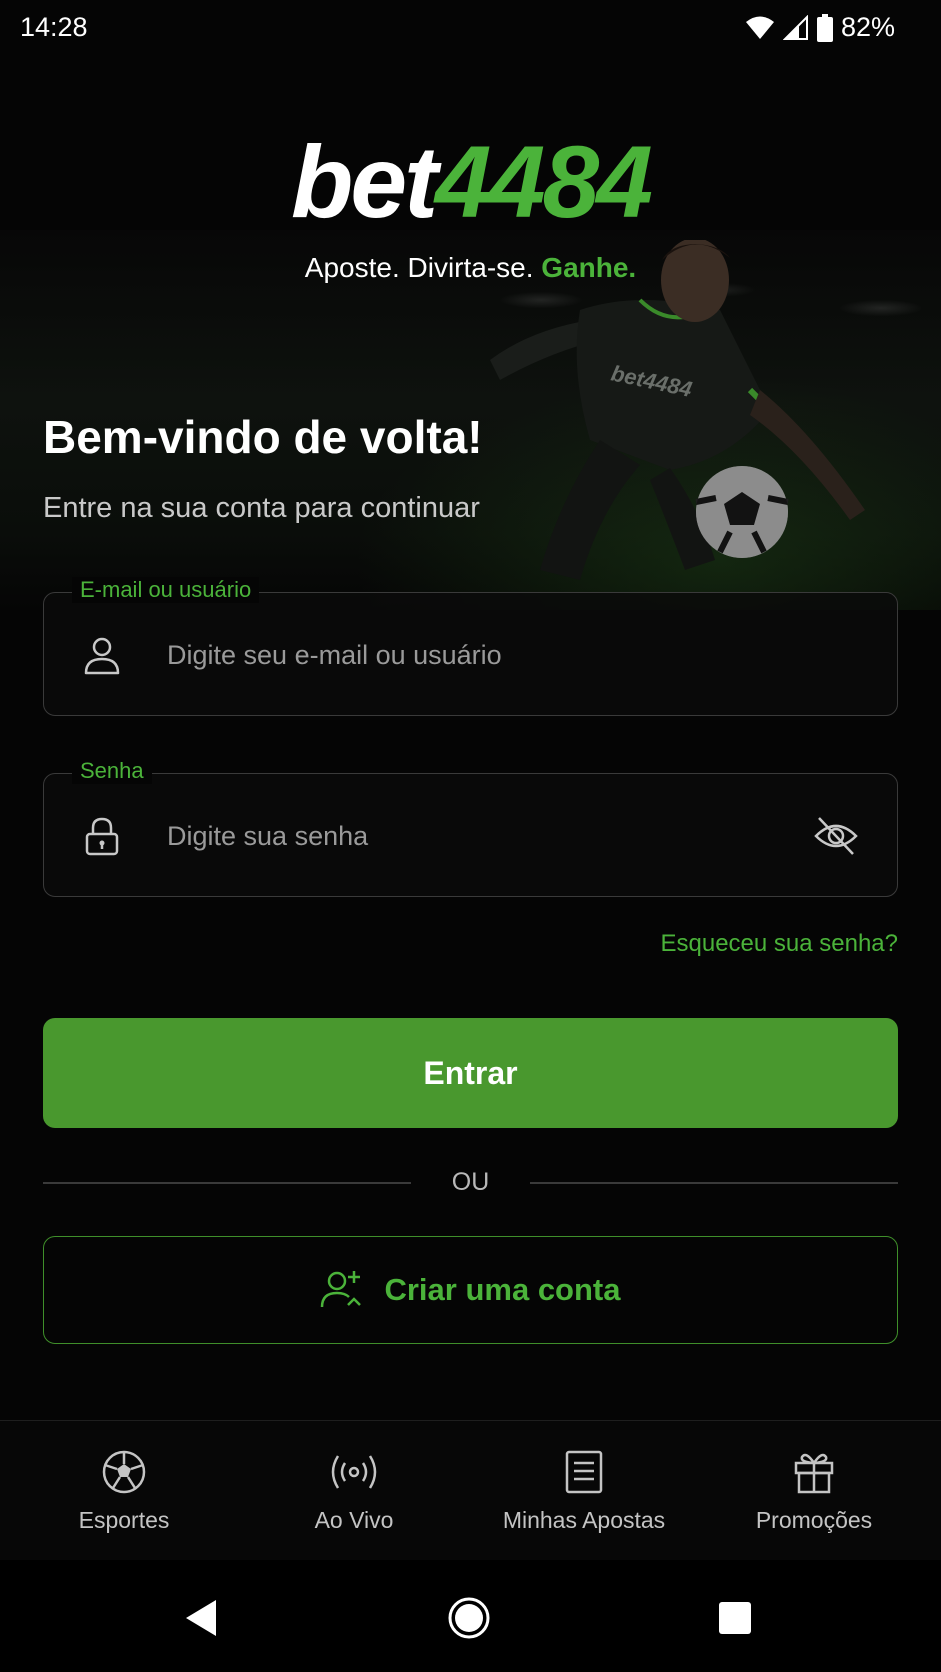 This screenshot has width=941, height=1672. I want to click on battery-percentage: 82%, so click(867, 27).